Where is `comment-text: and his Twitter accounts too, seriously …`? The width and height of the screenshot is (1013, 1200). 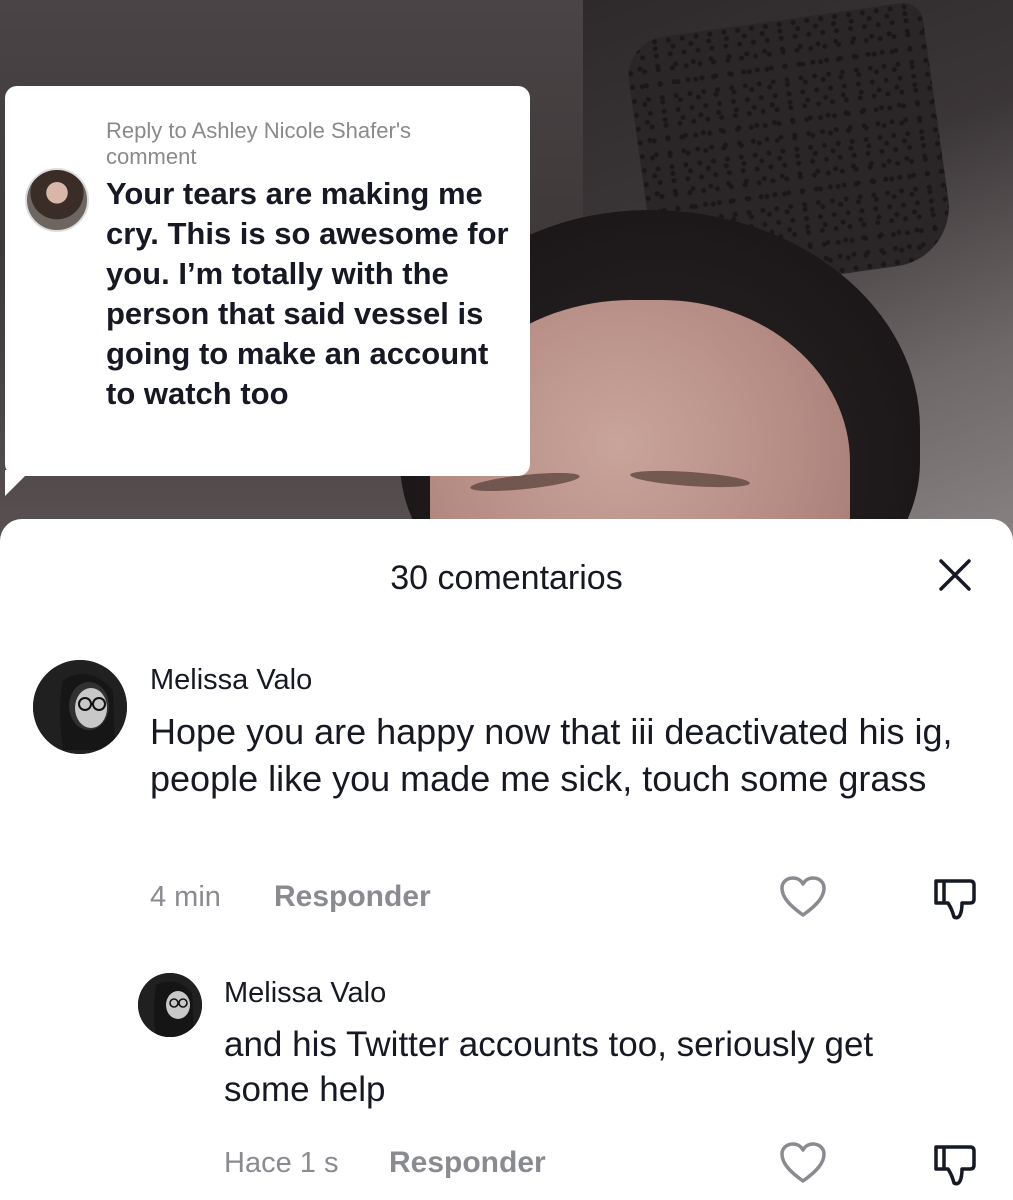 comment-text: and his Twitter accounts too, seriously … is located at coordinates (549, 1067).